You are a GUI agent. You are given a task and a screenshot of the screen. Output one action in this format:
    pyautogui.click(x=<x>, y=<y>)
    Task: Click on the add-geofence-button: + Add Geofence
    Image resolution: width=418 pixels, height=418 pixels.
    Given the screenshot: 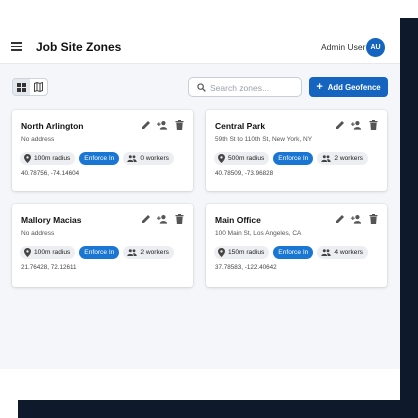 What is the action you would take?
    pyautogui.click(x=348, y=87)
    